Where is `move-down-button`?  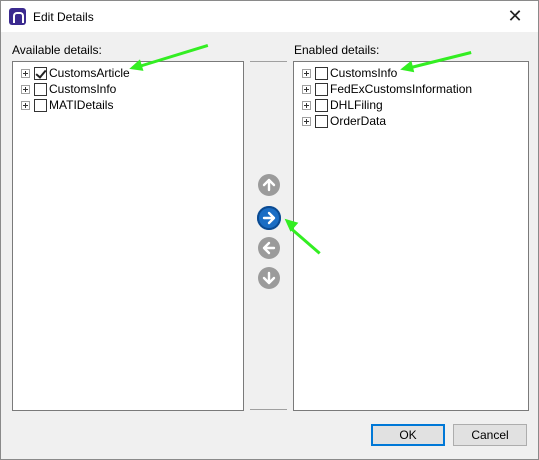
move-down-button is located at coordinates (269, 278).